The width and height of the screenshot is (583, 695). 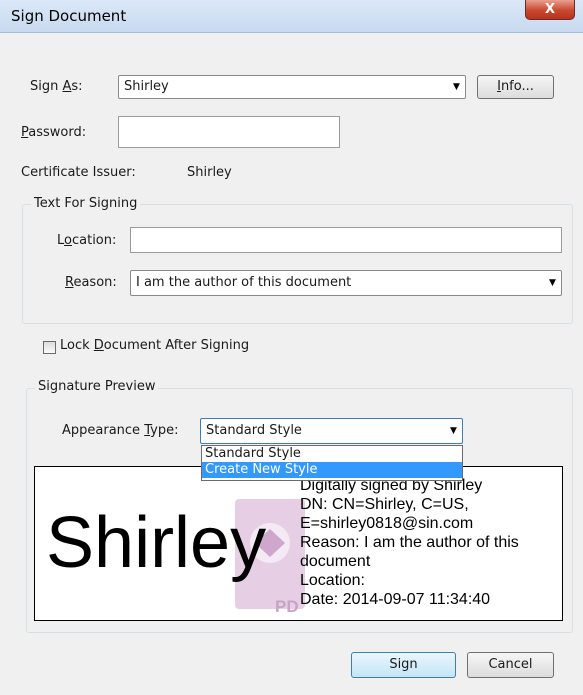 What do you see at coordinates (335, 561) in the screenshot?
I see `signature-detail-line: document` at bounding box center [335, 561].